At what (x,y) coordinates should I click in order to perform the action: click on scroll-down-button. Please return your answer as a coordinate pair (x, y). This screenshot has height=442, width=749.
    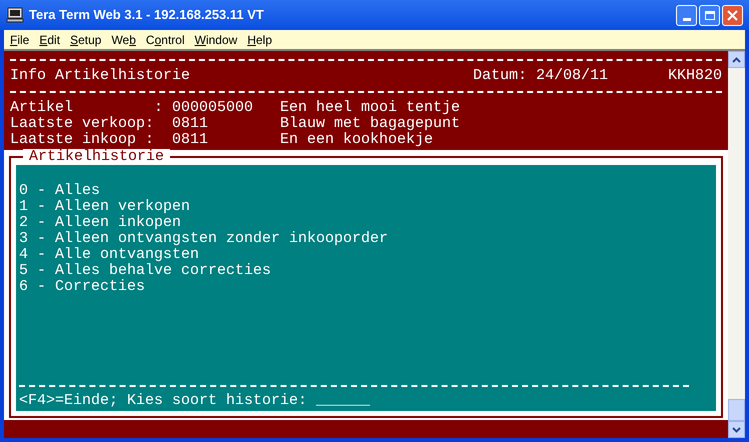
    Looking at the image, I should click on (736, 429).